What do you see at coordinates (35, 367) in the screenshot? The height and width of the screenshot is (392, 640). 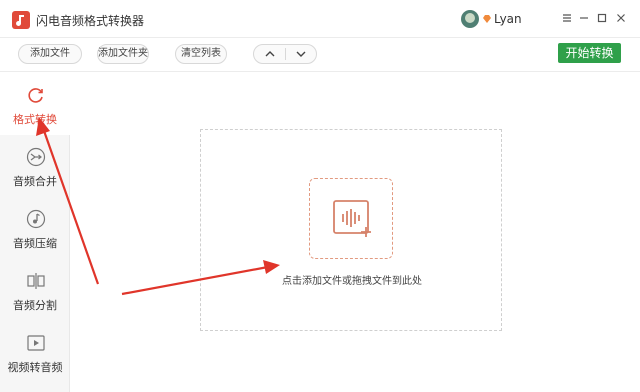 I see `sidebar-item-label: 视频转音频` at bounding box center [35, 367].